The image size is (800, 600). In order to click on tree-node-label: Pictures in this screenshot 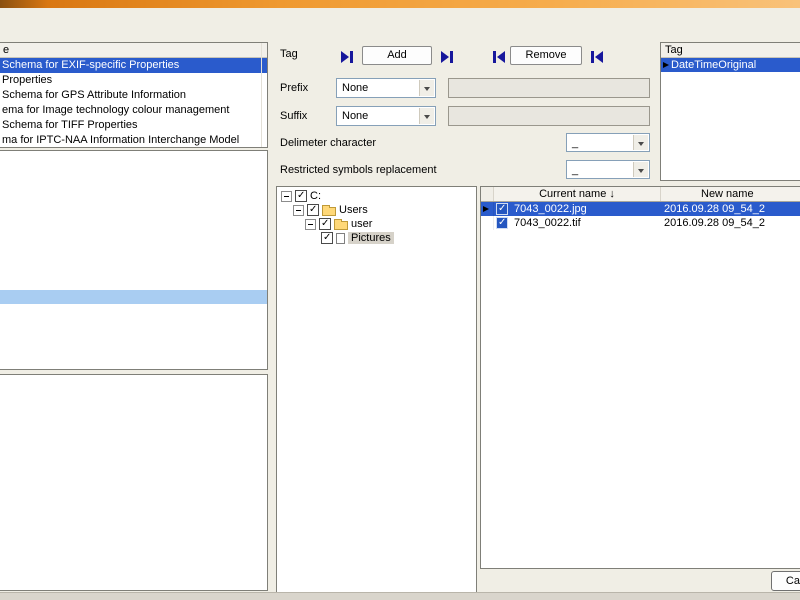, I will do `click(371, 238)`.